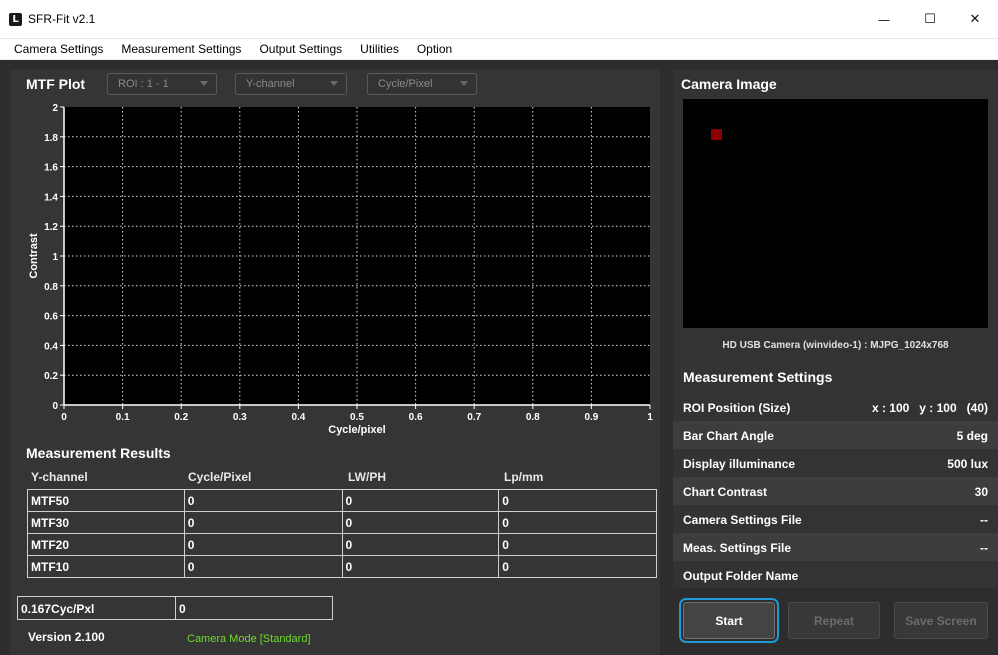  What do you see at coordinates (835, 575) in the screenshot?
I see `settings-row-output-folder-name: Output Folder Name` at bounding box center [835, 575].